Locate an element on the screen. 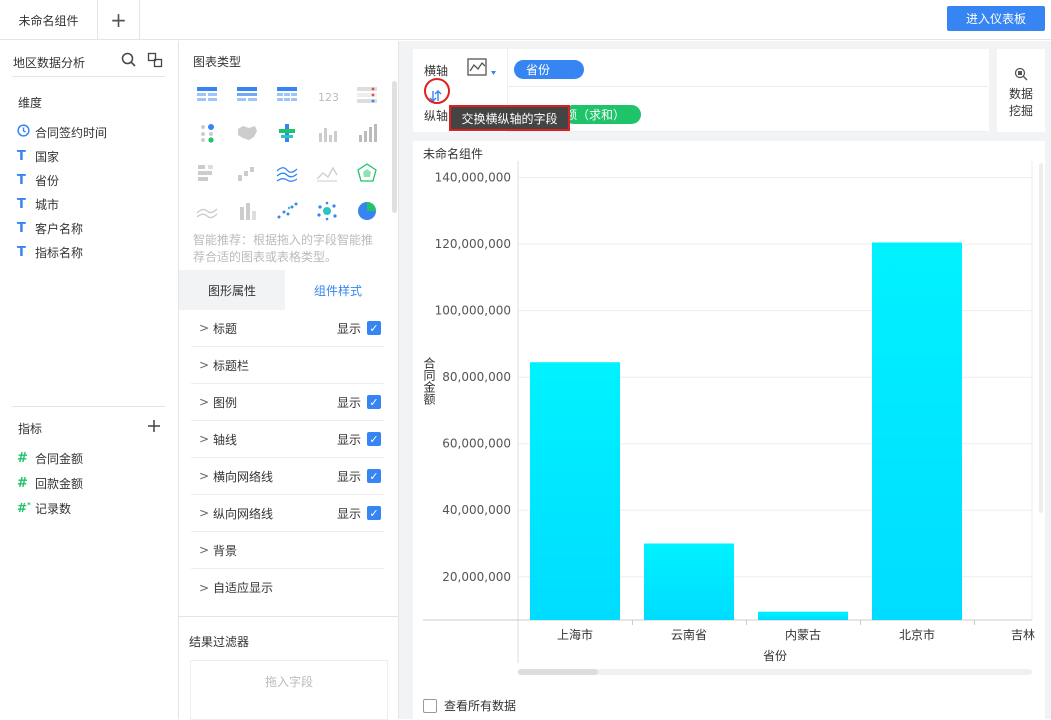  dimension-field-indicator: T 指标名称 is located at coordinates (50, 252).